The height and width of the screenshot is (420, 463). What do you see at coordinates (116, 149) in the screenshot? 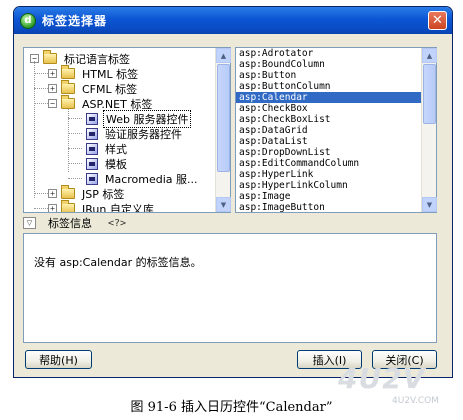
I see `tree-node-label: 样式` at bounding box center [116, 149].